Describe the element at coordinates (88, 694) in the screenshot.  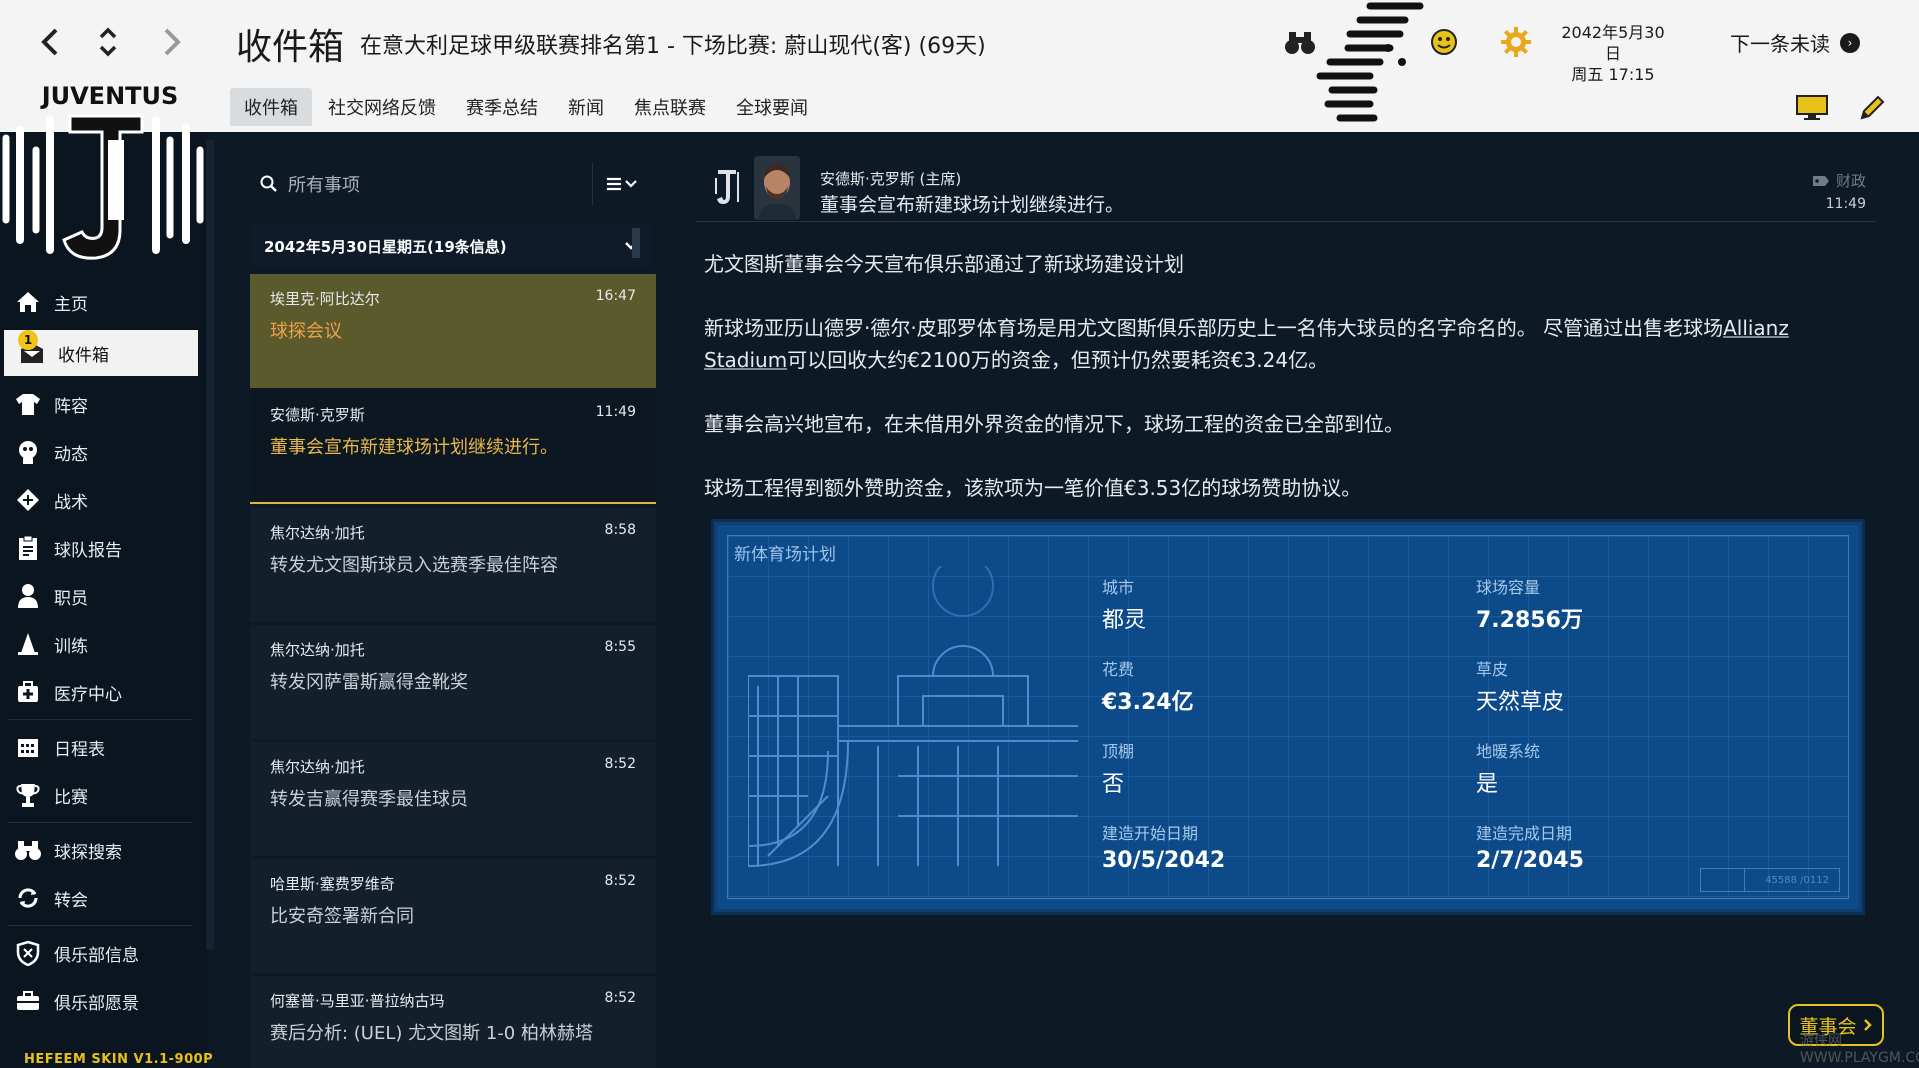
I see `sidebar-item-label: 医疗中心` at that location.